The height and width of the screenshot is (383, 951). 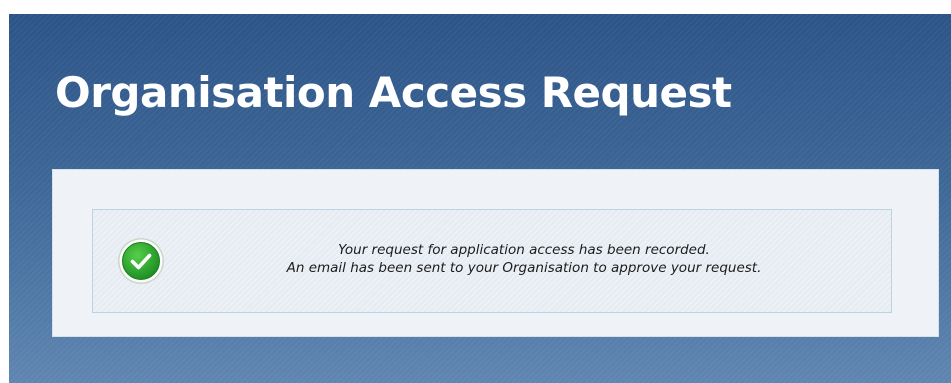 I want to click on check-circle-icon, so click(x=141, y=261).